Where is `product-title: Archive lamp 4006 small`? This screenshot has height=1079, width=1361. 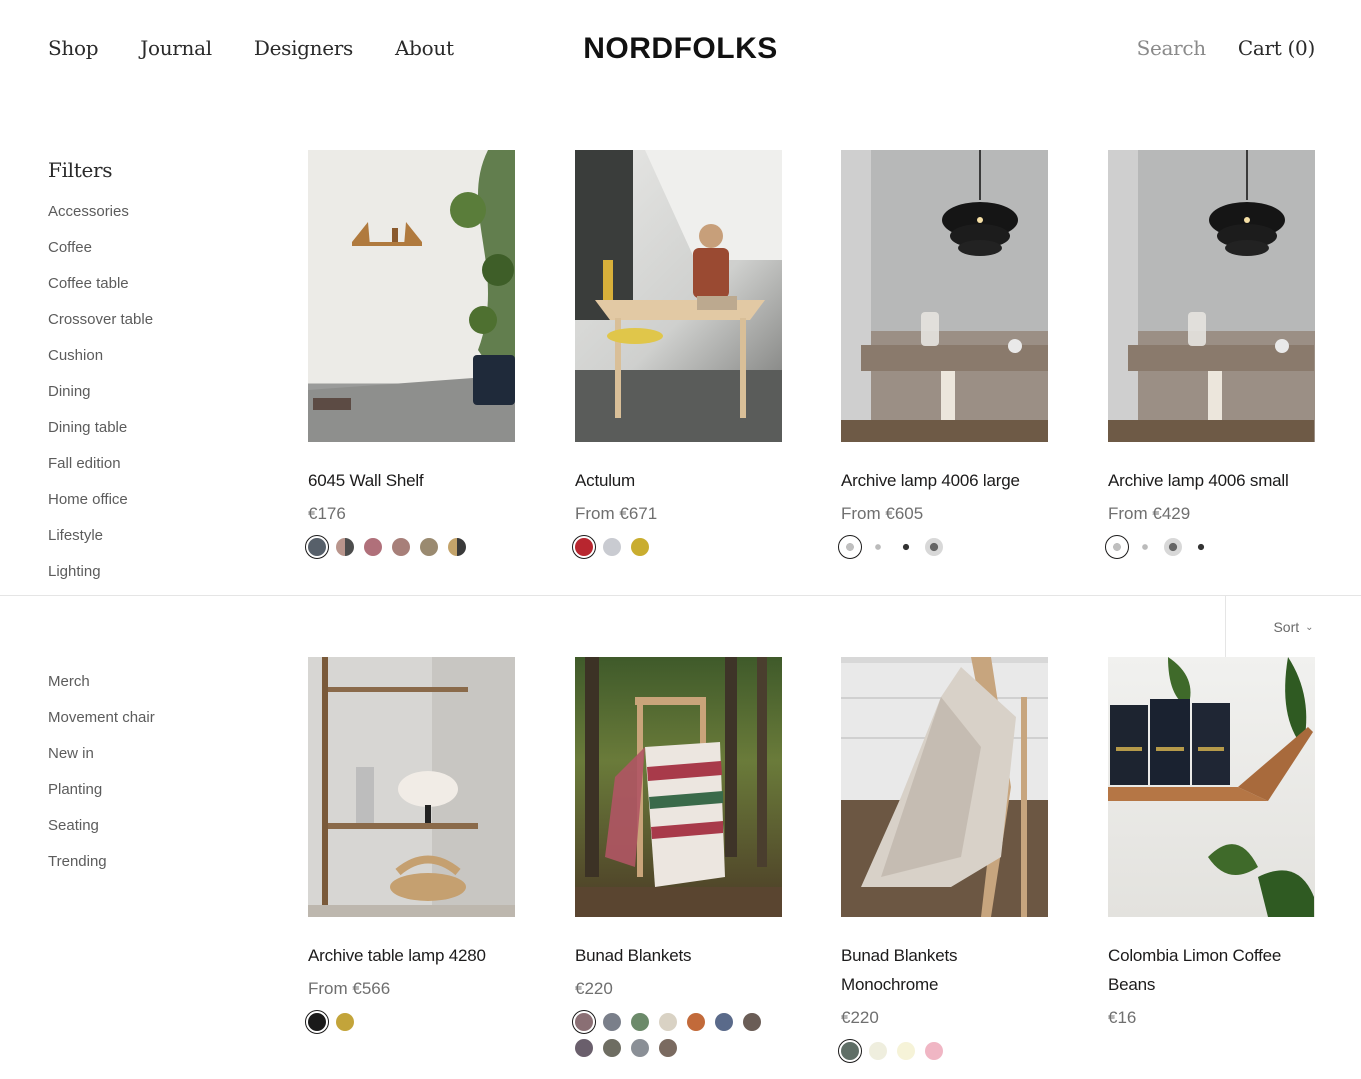
product-title: Archive lamp 4006 small is located at coordinates (1211, 480).